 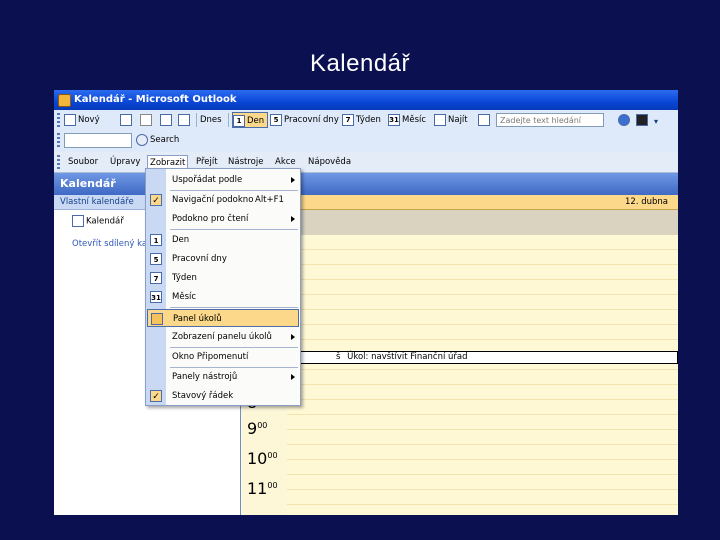 I want to click on print-button, so click(x=127, y=120).